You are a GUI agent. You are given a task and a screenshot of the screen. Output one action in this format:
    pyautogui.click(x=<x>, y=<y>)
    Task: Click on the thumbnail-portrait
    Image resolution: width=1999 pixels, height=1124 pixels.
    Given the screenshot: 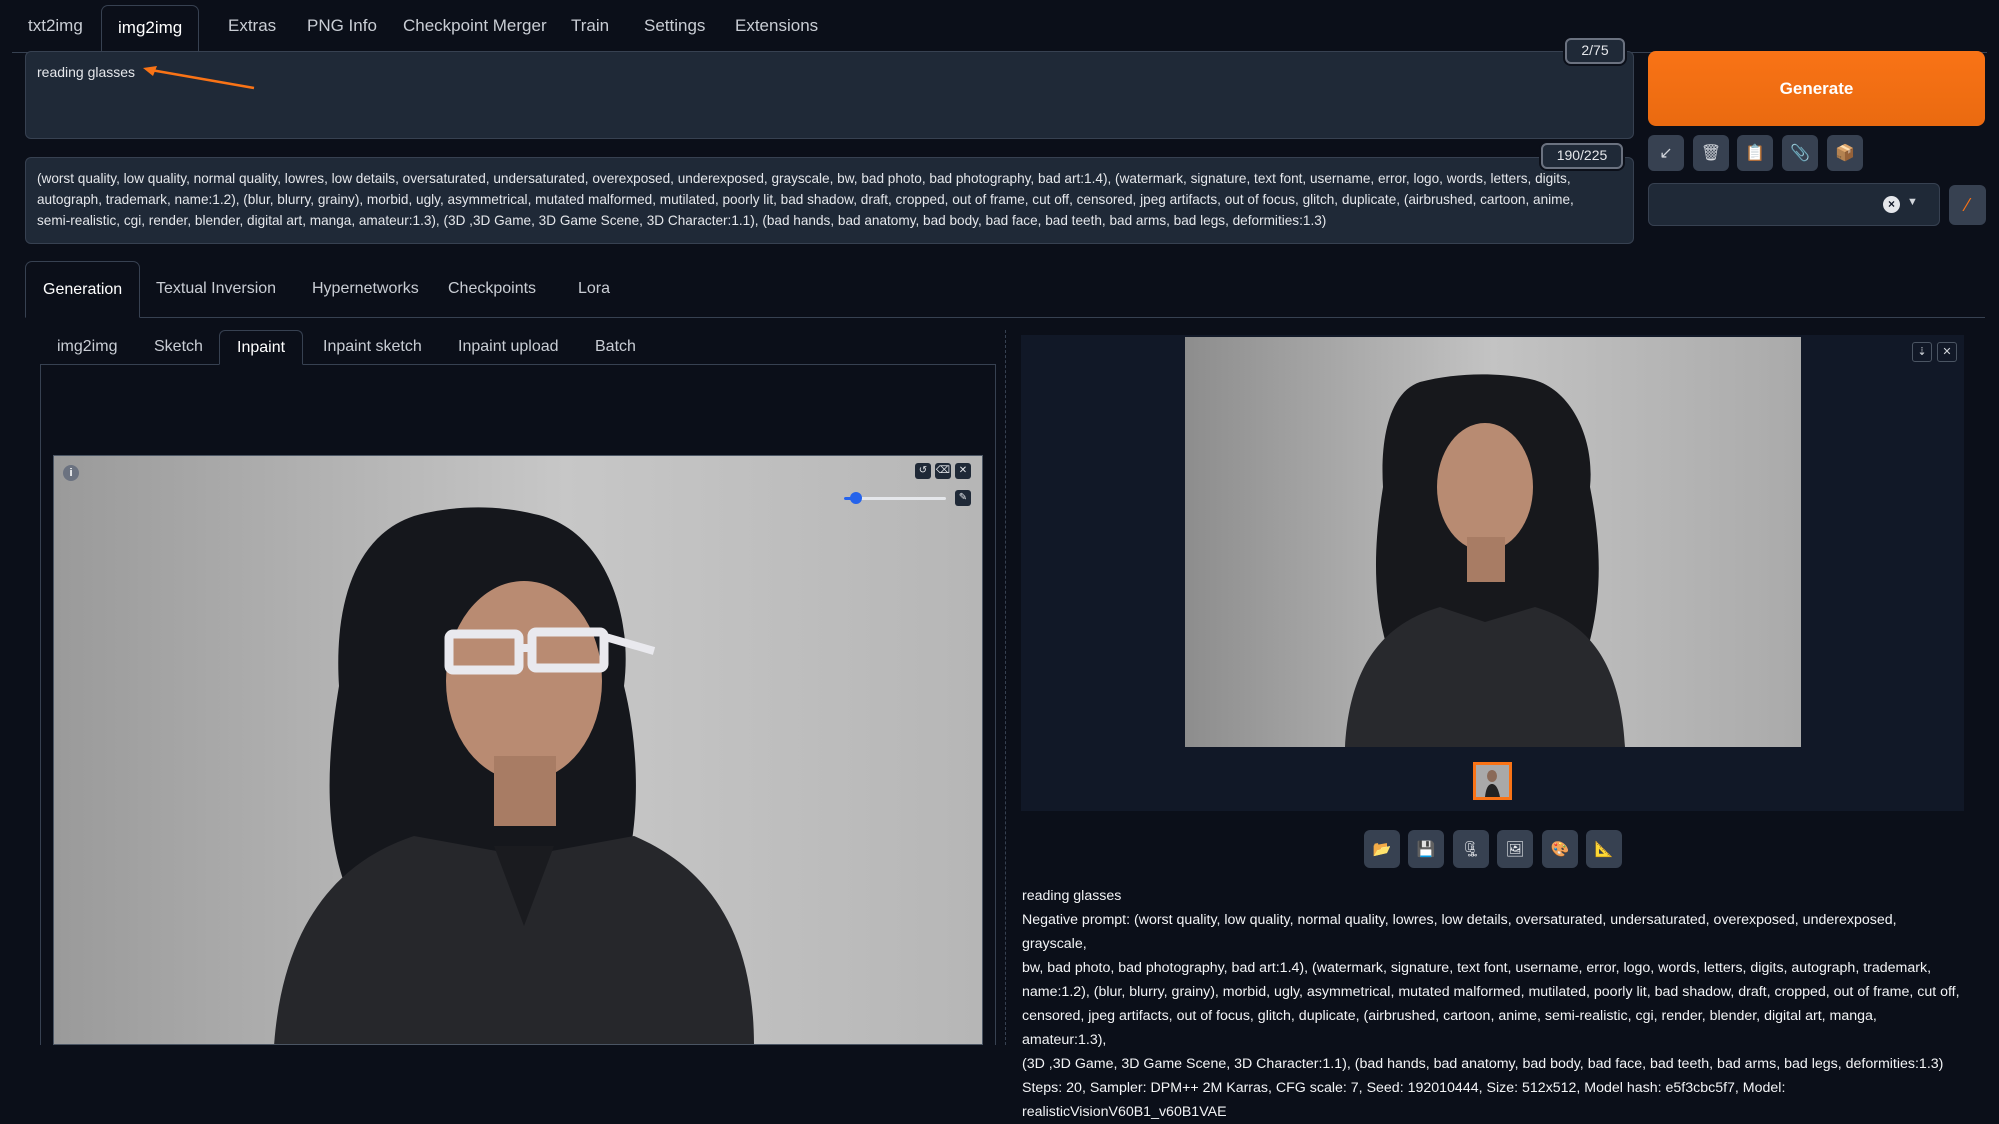 What is the action you would take?
    pyautogui.click(x=1492, y=783)
    